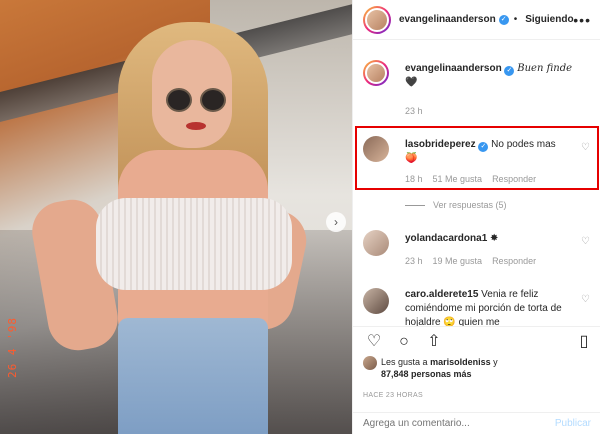 The height and width of the screenshot is (434, 600). I want to click on post-header: evangelinaanderson ✓ • Siguiendo •••, so click(476, 20).